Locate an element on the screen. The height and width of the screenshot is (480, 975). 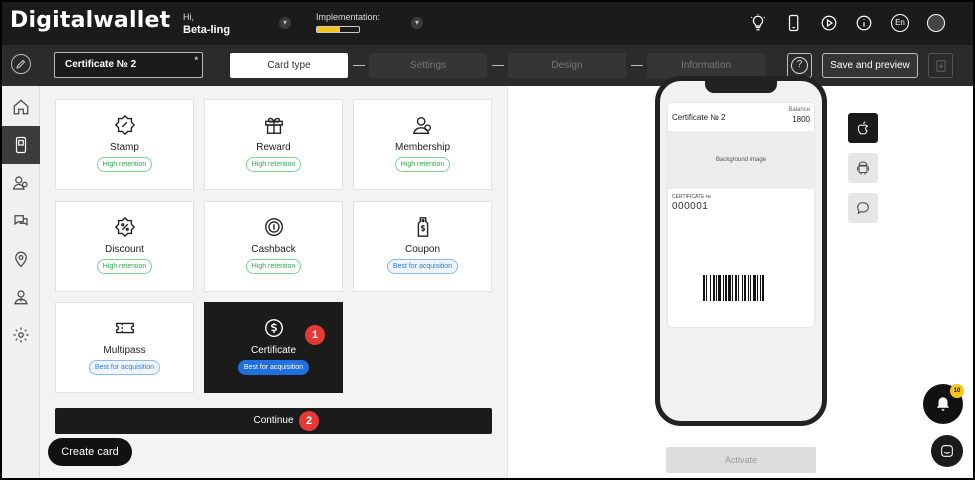
card-type-multipass: Multipass Best for acquisition is located at coordinates (124, 347).